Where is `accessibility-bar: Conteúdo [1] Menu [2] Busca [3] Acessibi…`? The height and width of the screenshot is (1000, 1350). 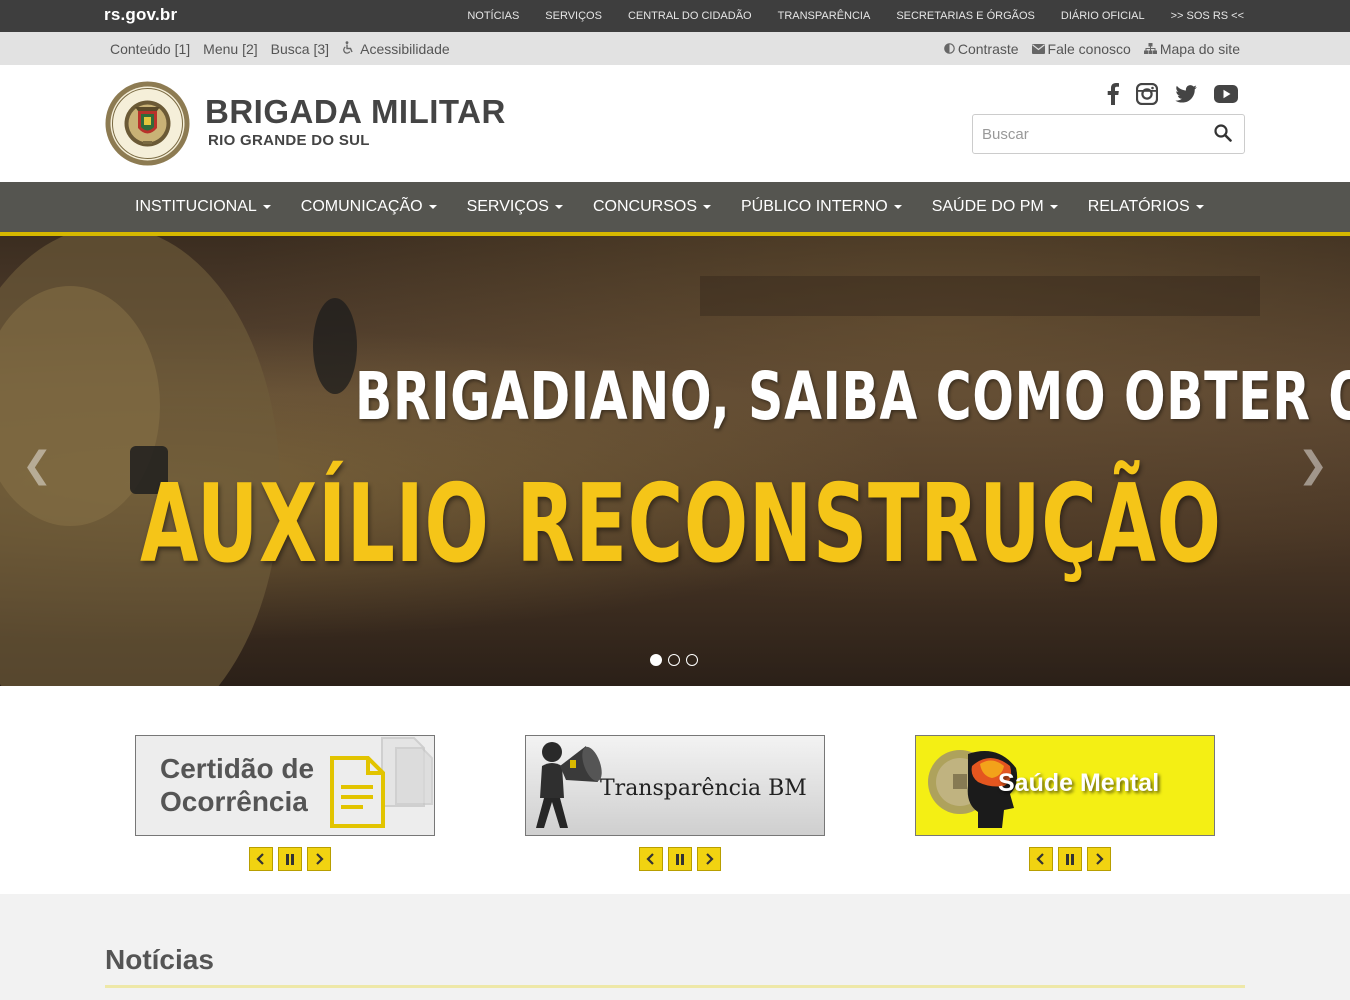
accessibility-bar: Conteúdo [1] Menu [2] Busca [3] Acessibi… is located at coordinates (675, 48).